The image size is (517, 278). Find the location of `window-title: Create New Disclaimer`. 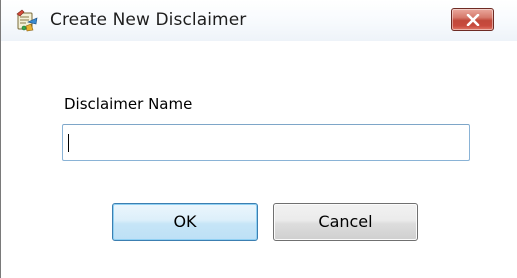

window-title: Create New Disclaimer is located at coordinates (148, 20).